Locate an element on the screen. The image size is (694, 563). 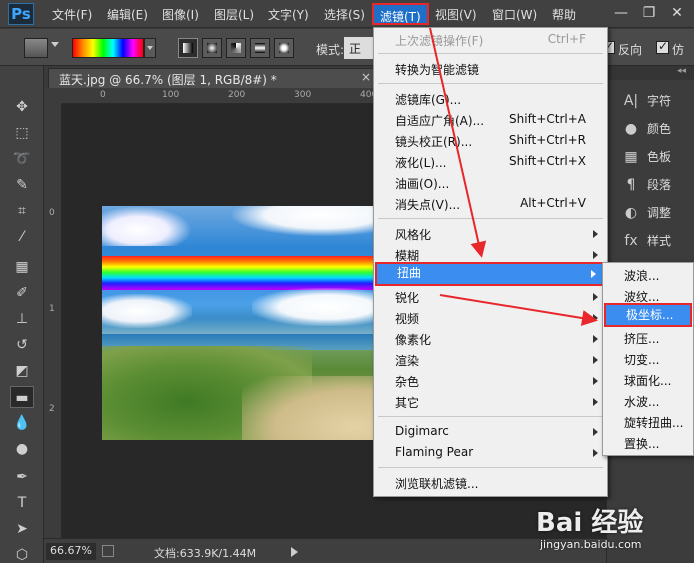
blur-tool-icon: 💧 is located at coordinates (22, 423).